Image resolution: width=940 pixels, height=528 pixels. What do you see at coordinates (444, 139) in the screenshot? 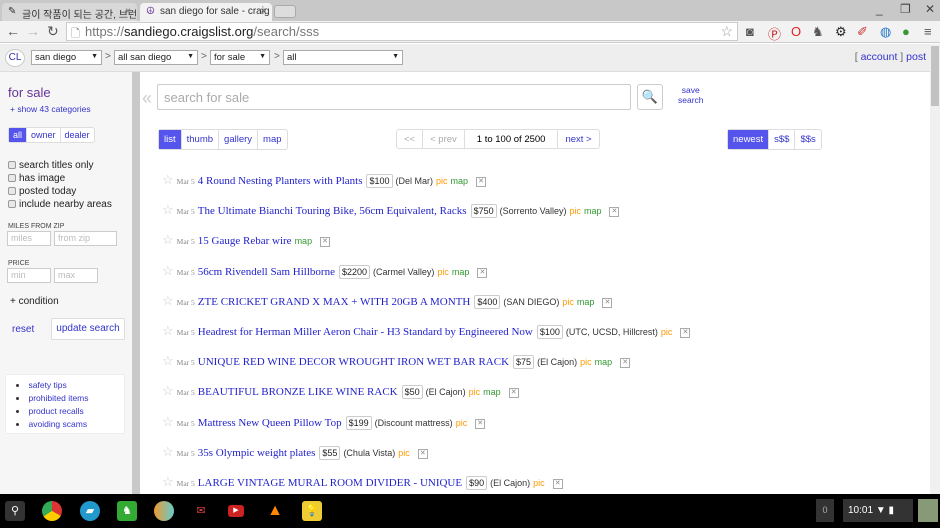
I see `prev-page-button: < prev` at bounding box center [444, 139].